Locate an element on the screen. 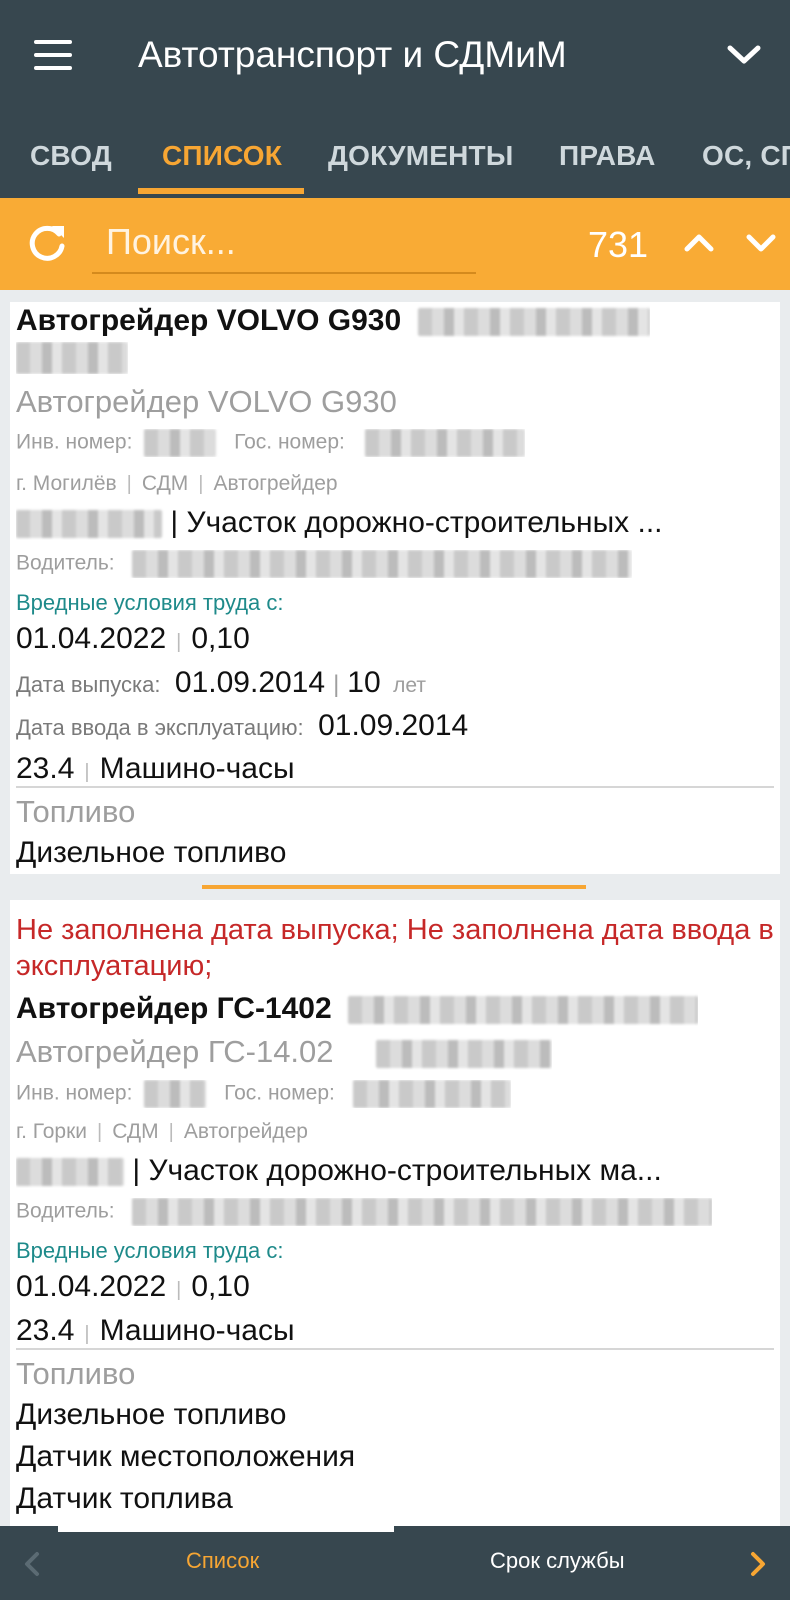 Image resolution: width=790 pixels, height=1600 pixels. tab-prava: ПРАВА is located at coordinates (607, 156).